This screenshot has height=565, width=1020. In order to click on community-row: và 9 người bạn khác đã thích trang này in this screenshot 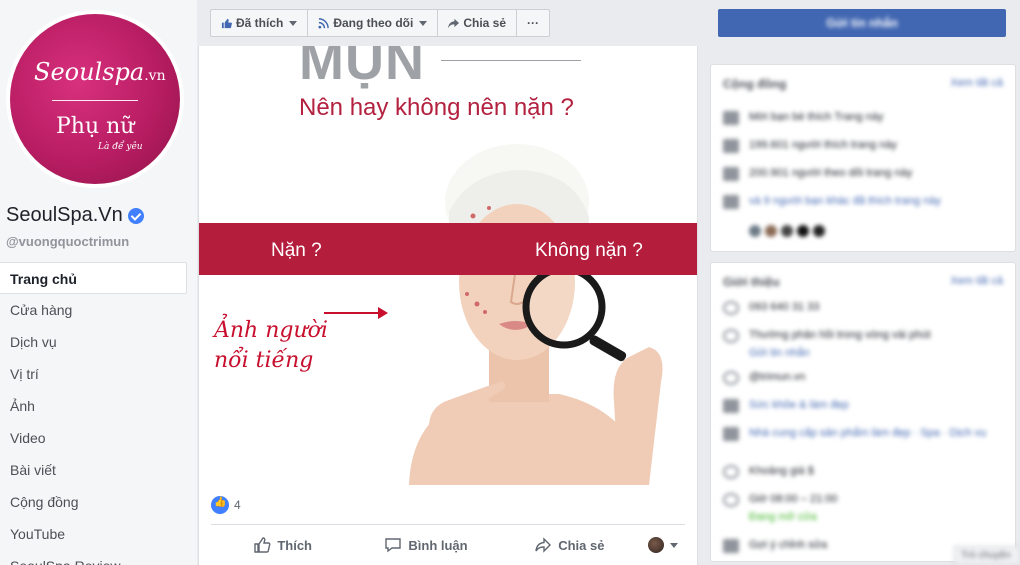, I will do `click(865, 202)`.